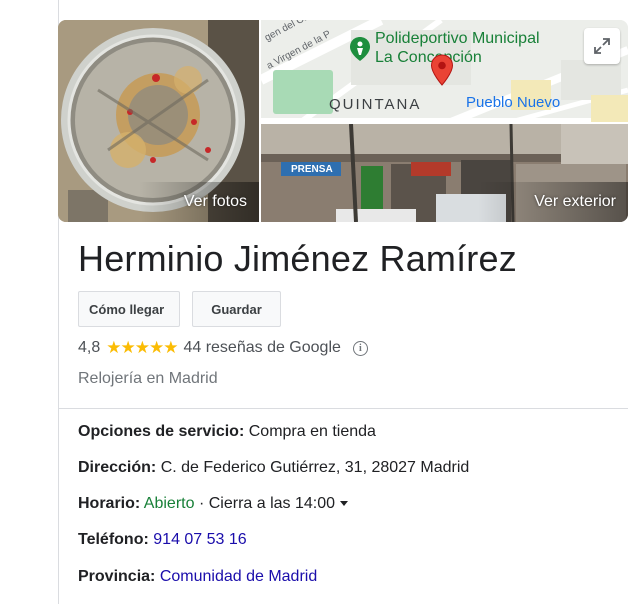 The image size is (628, 604). Describe the element at coordinates (238, 576) in the screenshot. I see `province-link: Comunidad de Madrid` at that location.